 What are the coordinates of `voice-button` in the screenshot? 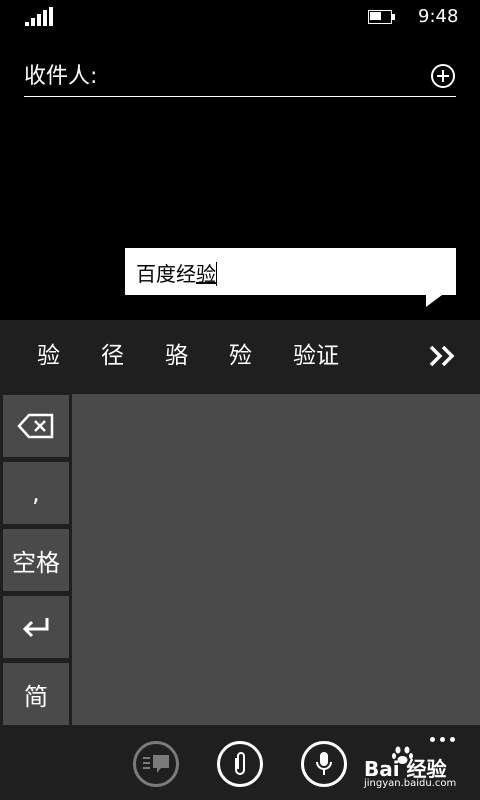 It's located at (324, 764).